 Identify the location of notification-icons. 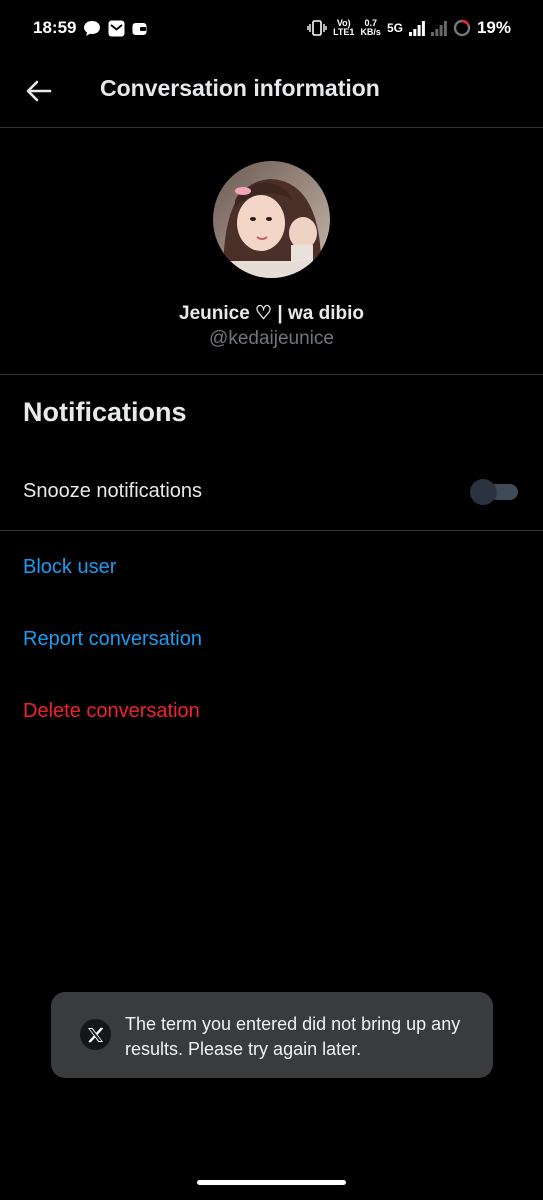
(115, 28).